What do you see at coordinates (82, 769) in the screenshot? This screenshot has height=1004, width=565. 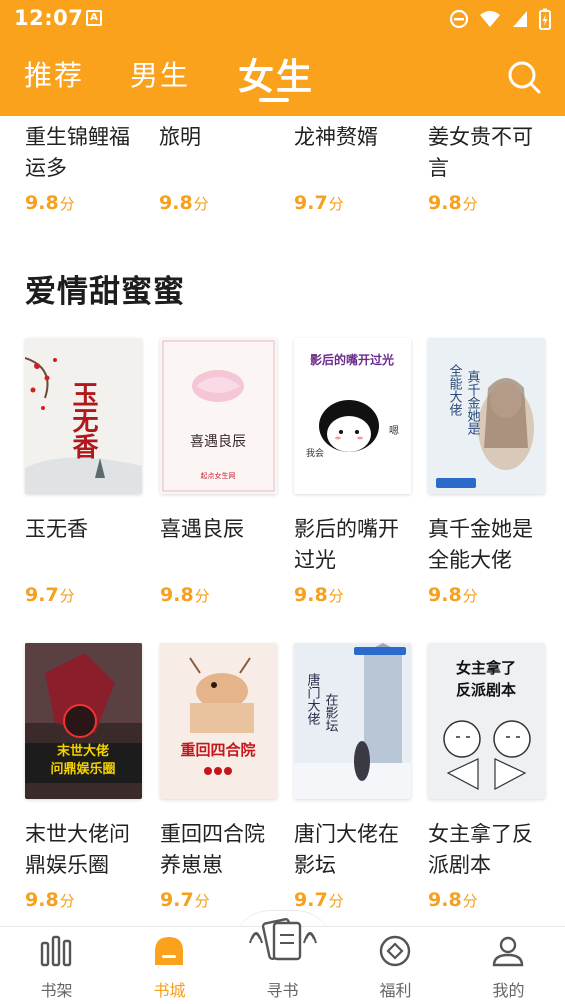 I see `svg-text: 问鼎娱乐圈` at bounding box center [82, 769].